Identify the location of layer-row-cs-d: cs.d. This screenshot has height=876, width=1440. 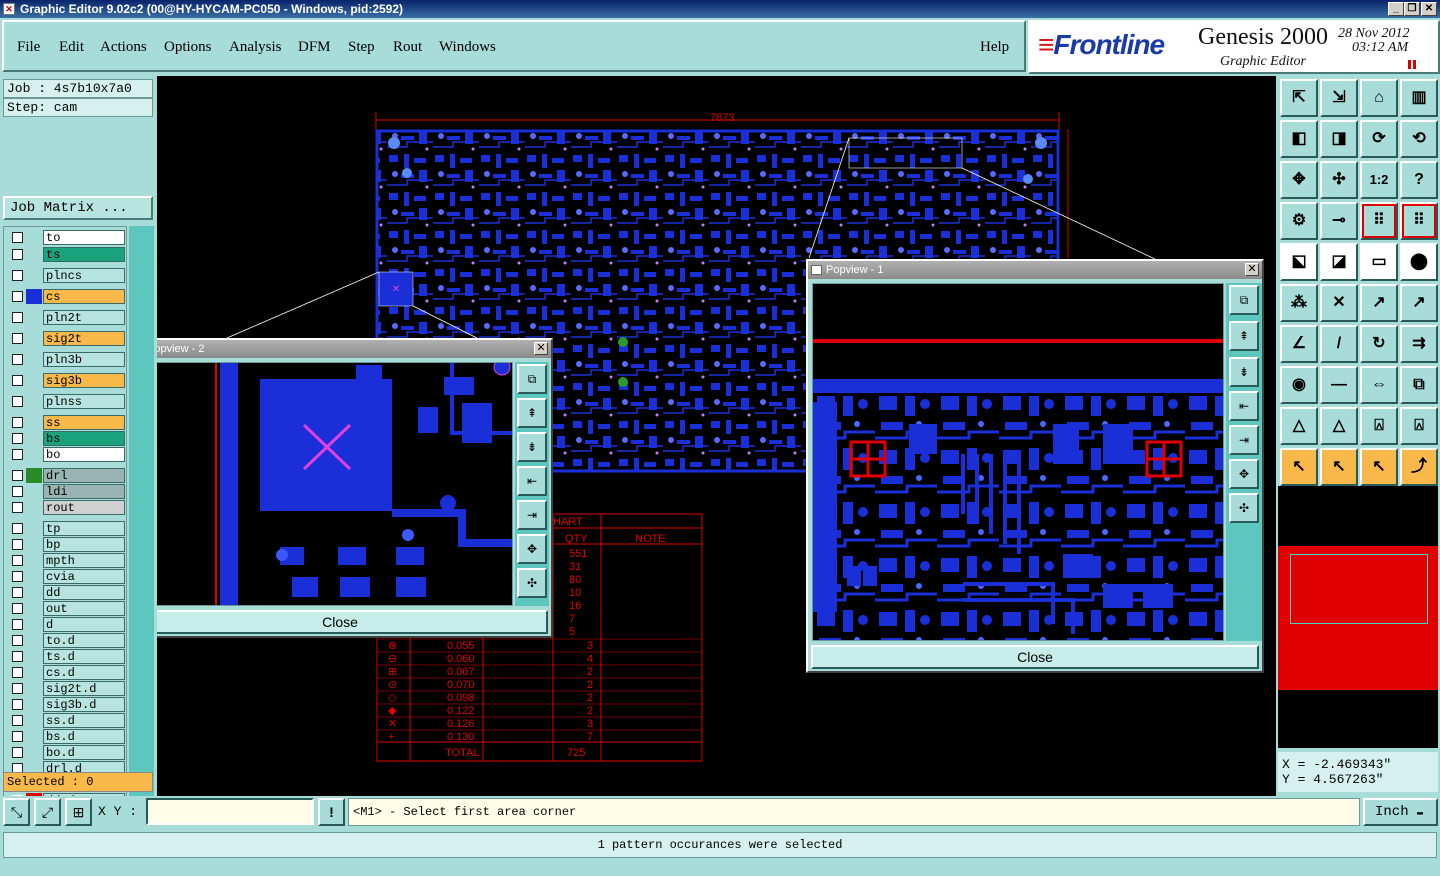
(66, 672).